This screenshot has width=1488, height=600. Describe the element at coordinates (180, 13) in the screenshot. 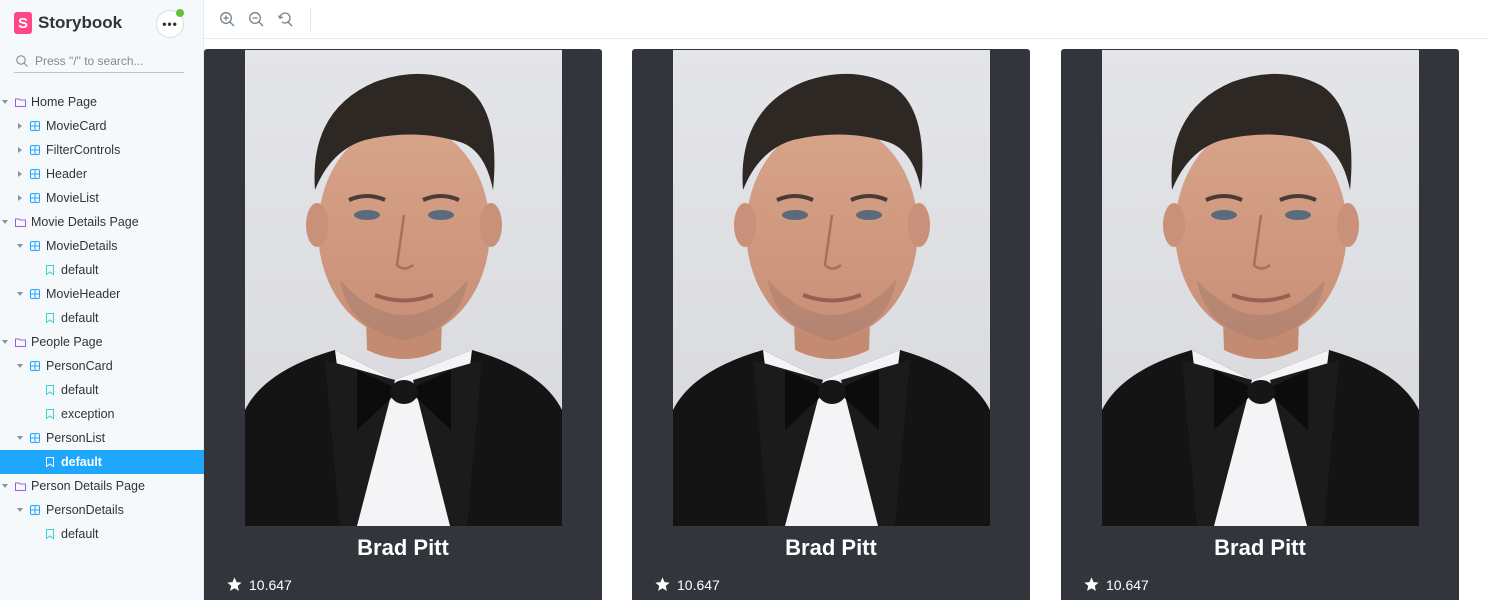

I see `update-notification-dot` at that location.